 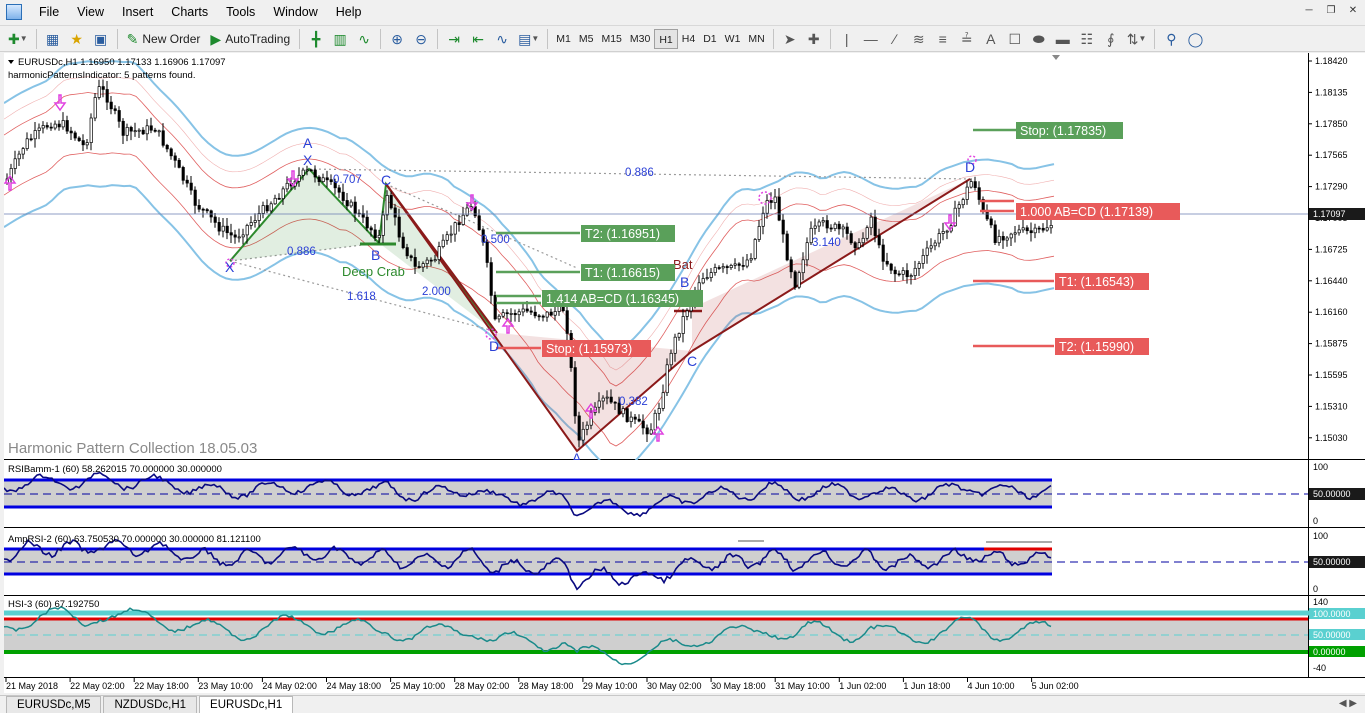 What do you see at coordinates (289, 686) in the screenshot?
I see `time-tick-label: 24 May 02:00` at bounding box center [289, 686].